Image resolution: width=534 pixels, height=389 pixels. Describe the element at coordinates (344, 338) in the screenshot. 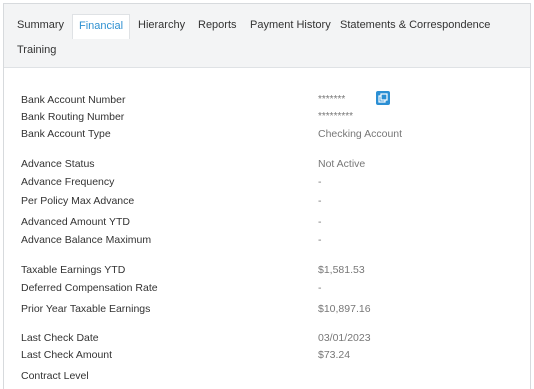

I see `last-check-date-value: 03/01/2023` at that location.